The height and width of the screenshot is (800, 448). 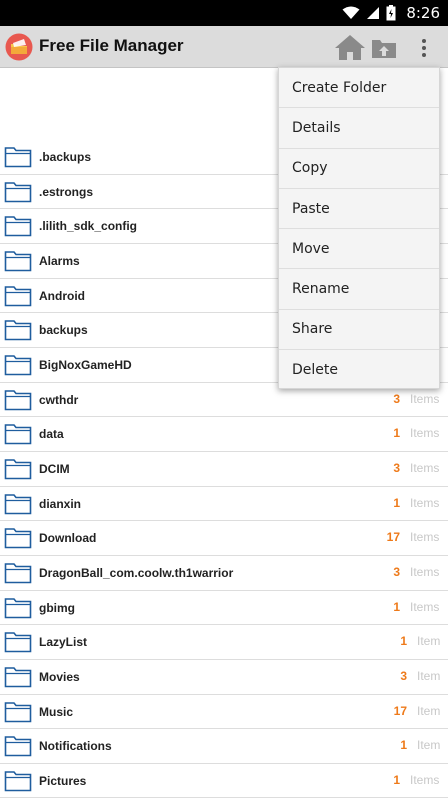 What do you see at coordinates (423, 13) in the screenshot?
I see `status-time: 8:26` at bounding box center [423, 13].